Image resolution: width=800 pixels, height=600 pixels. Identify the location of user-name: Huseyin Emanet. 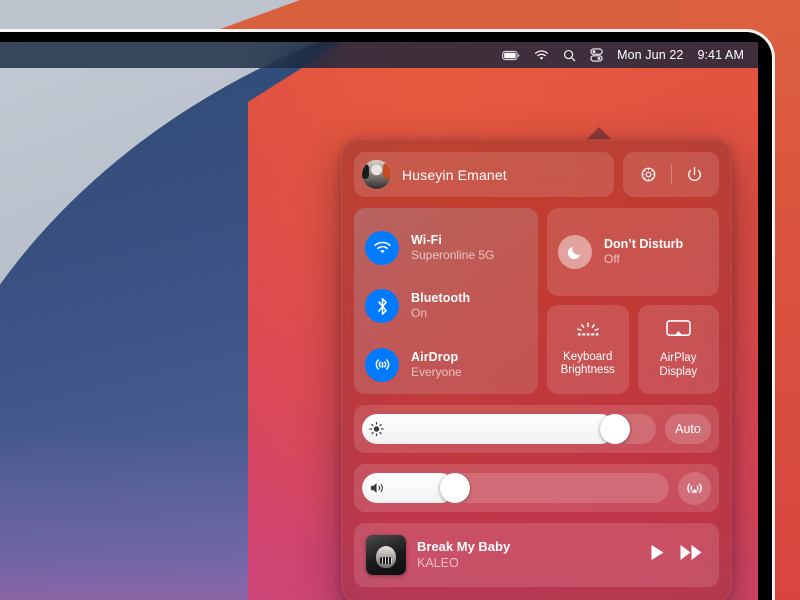
(454, 174).